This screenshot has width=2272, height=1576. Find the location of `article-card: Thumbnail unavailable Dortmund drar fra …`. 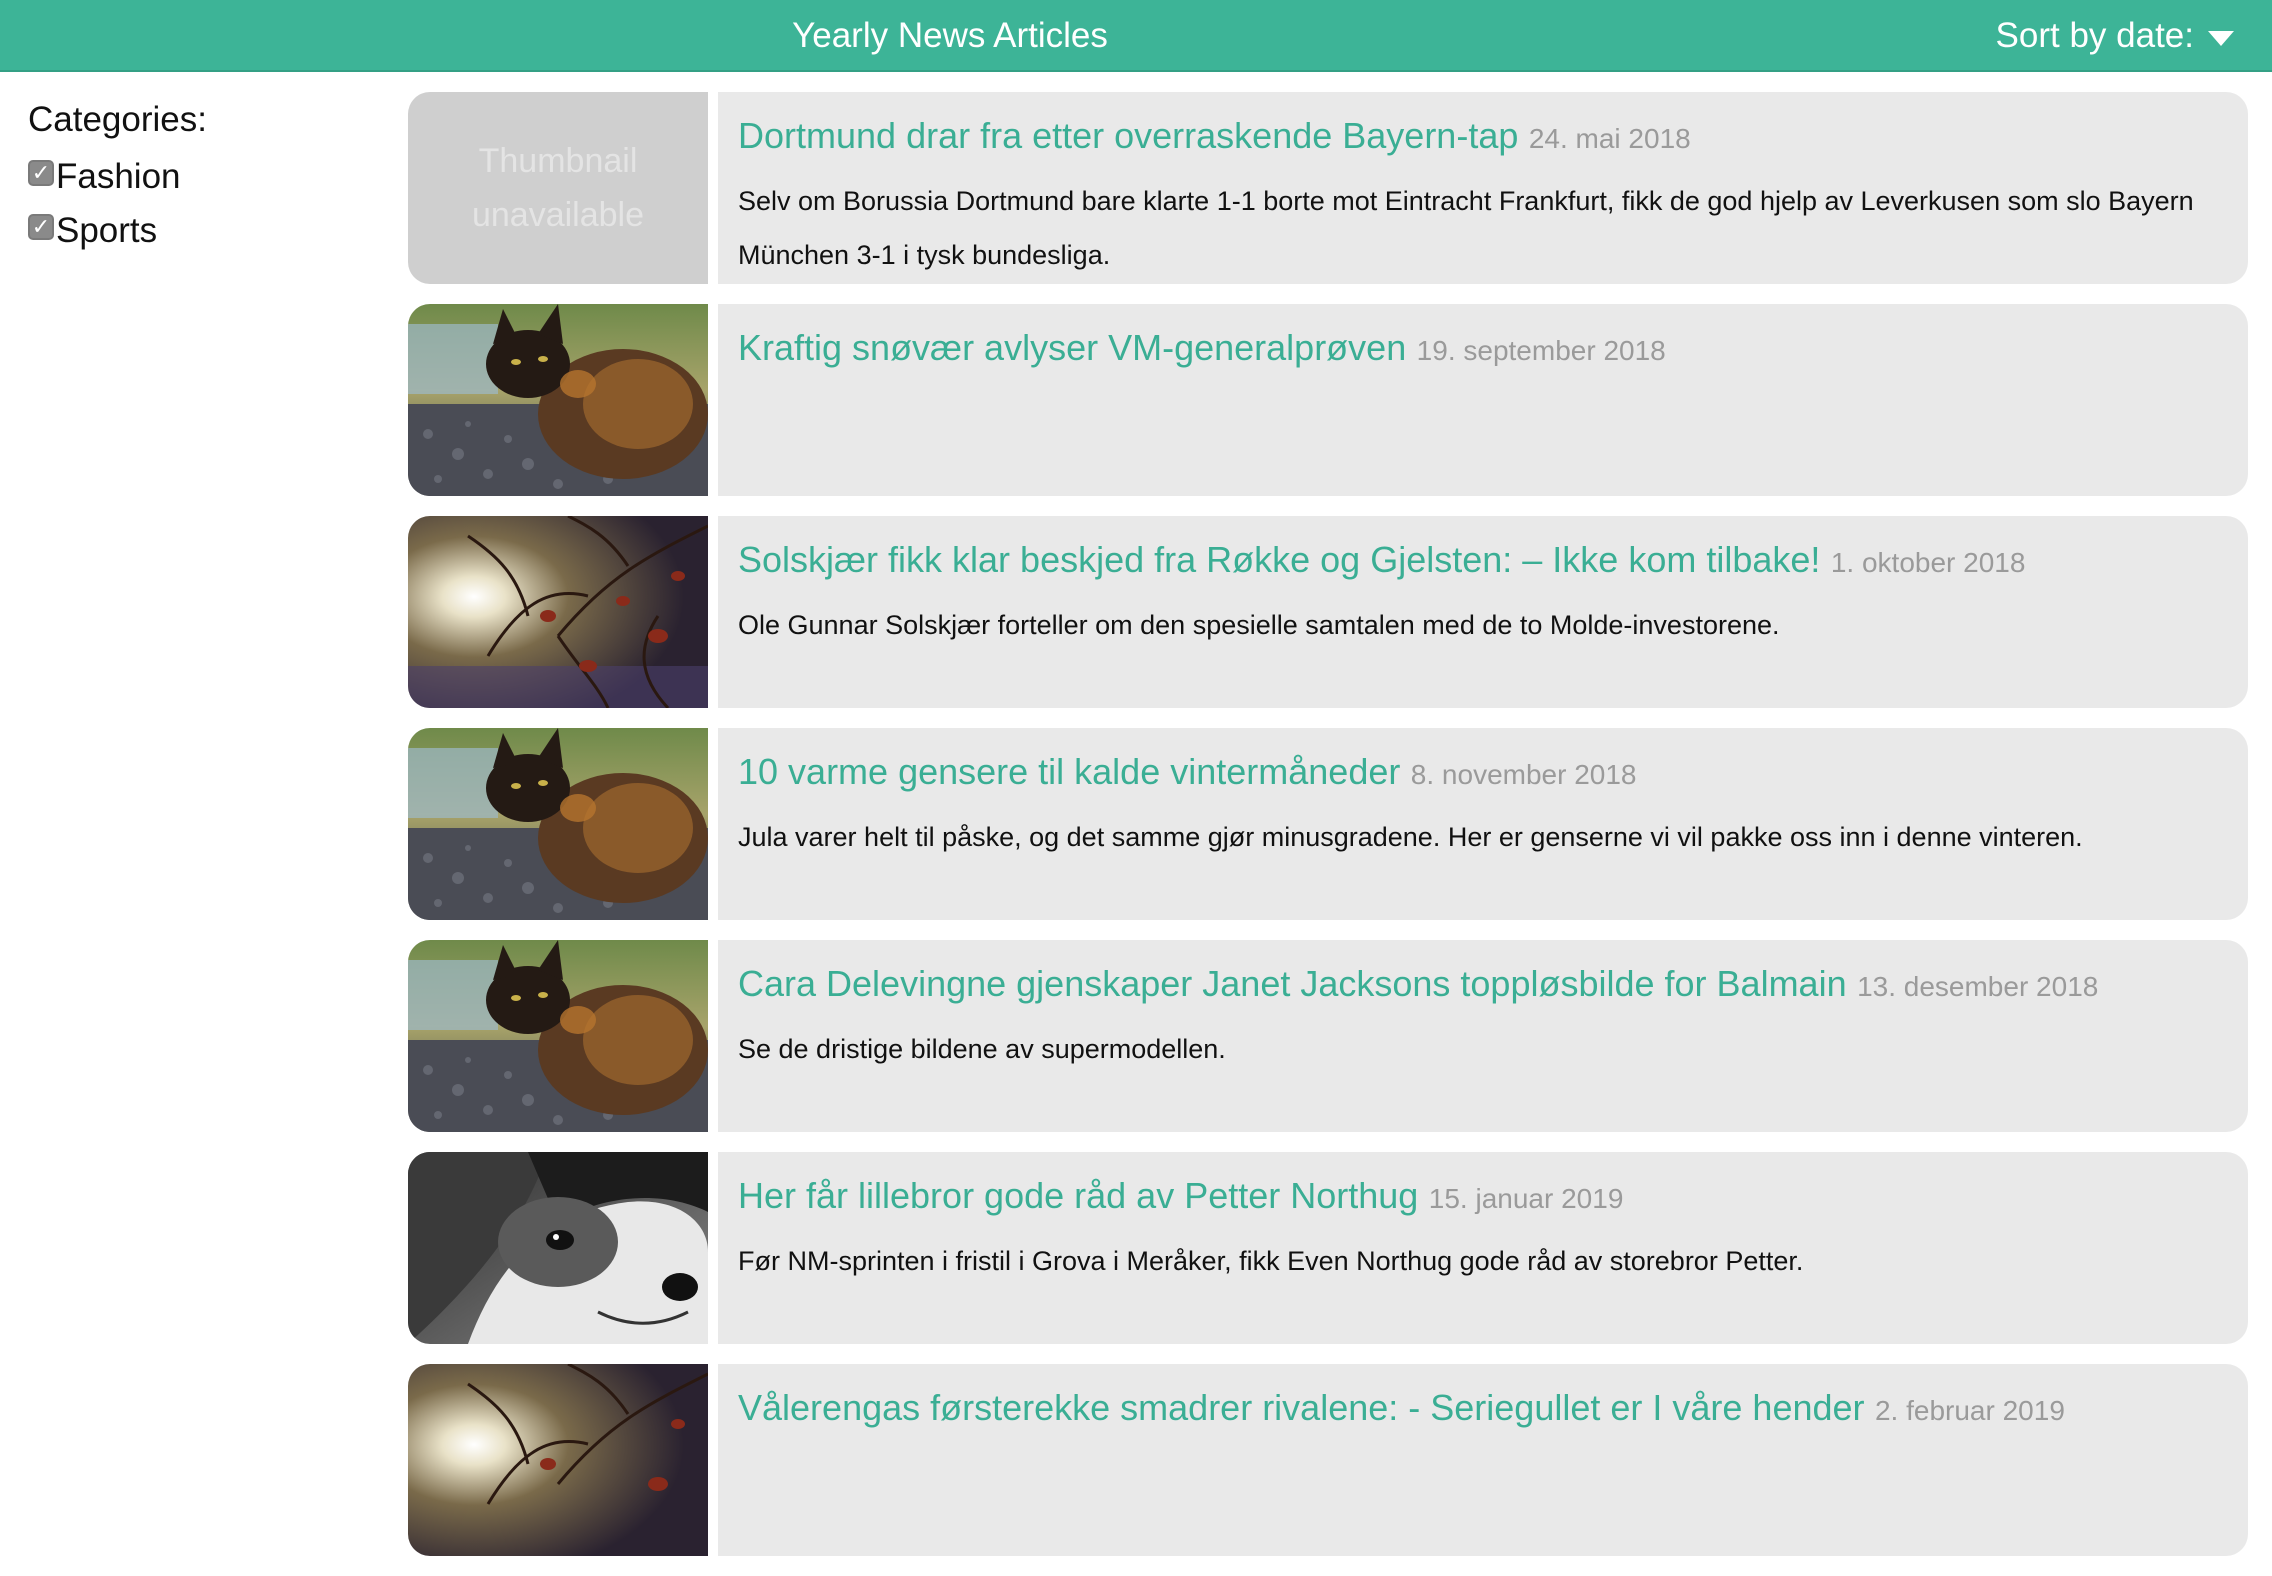

article-card: Thumbnail unavailable Dortmund drar fra … is located at coordinates (1328, 188).